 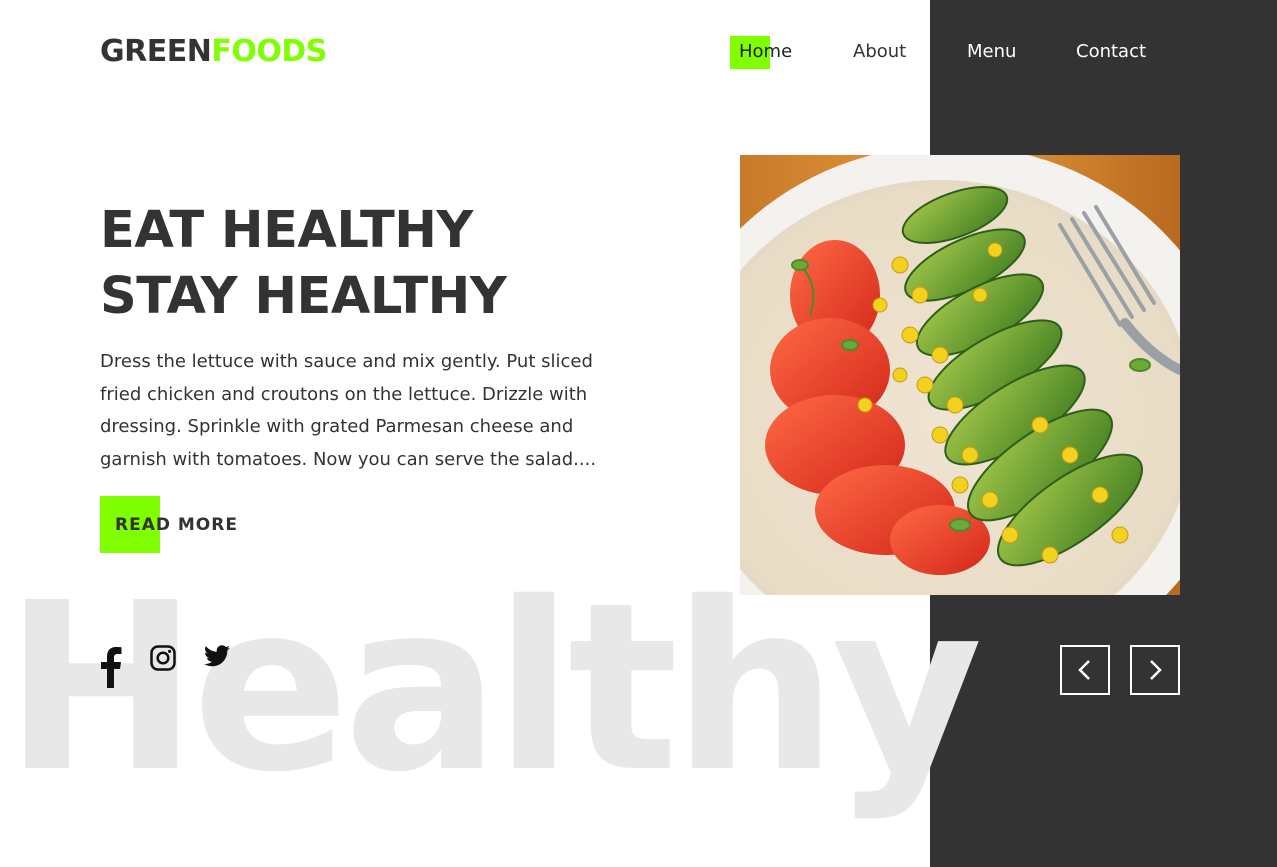 I want to click on slider-next-button, so click(x=1155, y=670).